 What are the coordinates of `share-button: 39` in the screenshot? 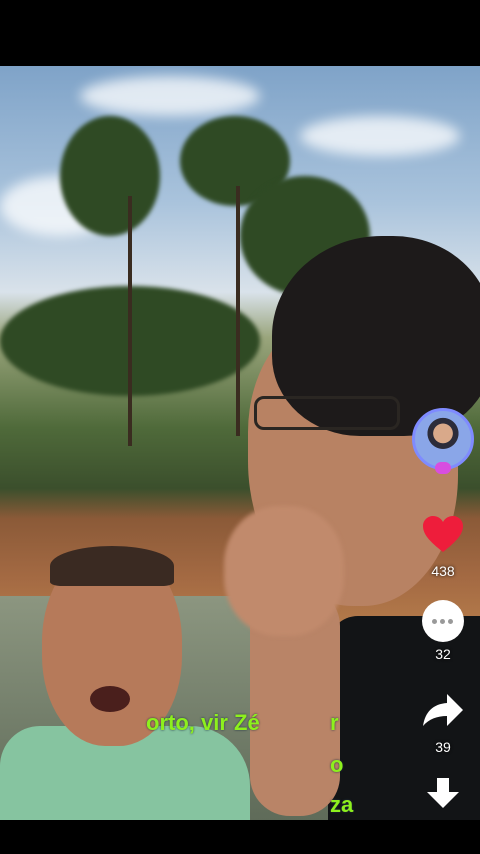 It's located at (443, 722).